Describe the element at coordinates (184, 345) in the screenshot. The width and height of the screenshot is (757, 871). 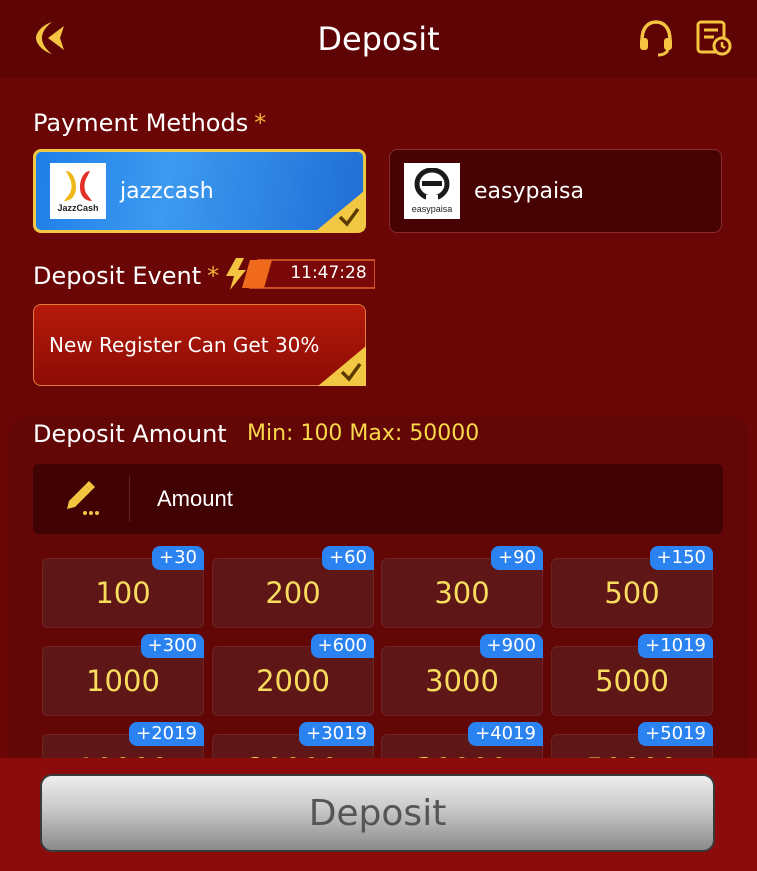
I see `event-text: New Register Can Get 30%` at that location.